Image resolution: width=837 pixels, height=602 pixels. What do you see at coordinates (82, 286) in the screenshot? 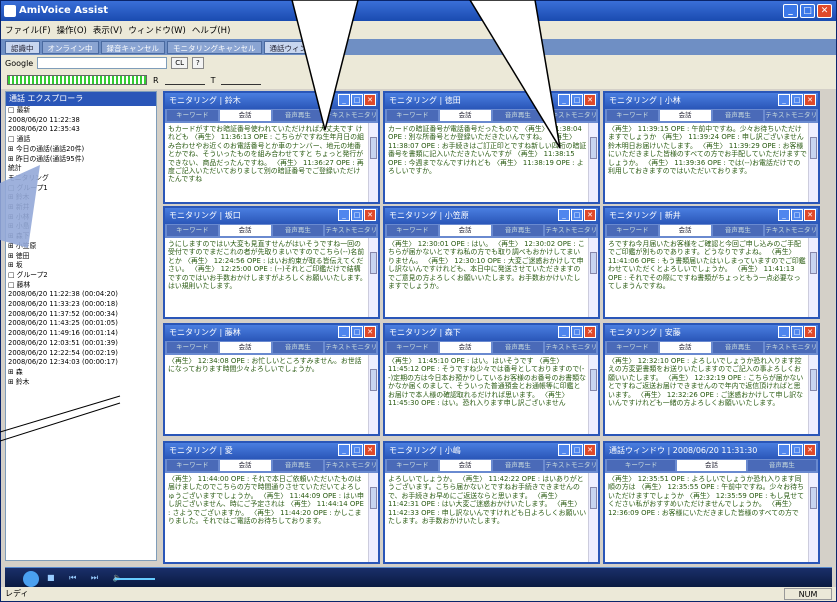
I see `tree-item: □ 藤林` at bounding box center [82, 286].